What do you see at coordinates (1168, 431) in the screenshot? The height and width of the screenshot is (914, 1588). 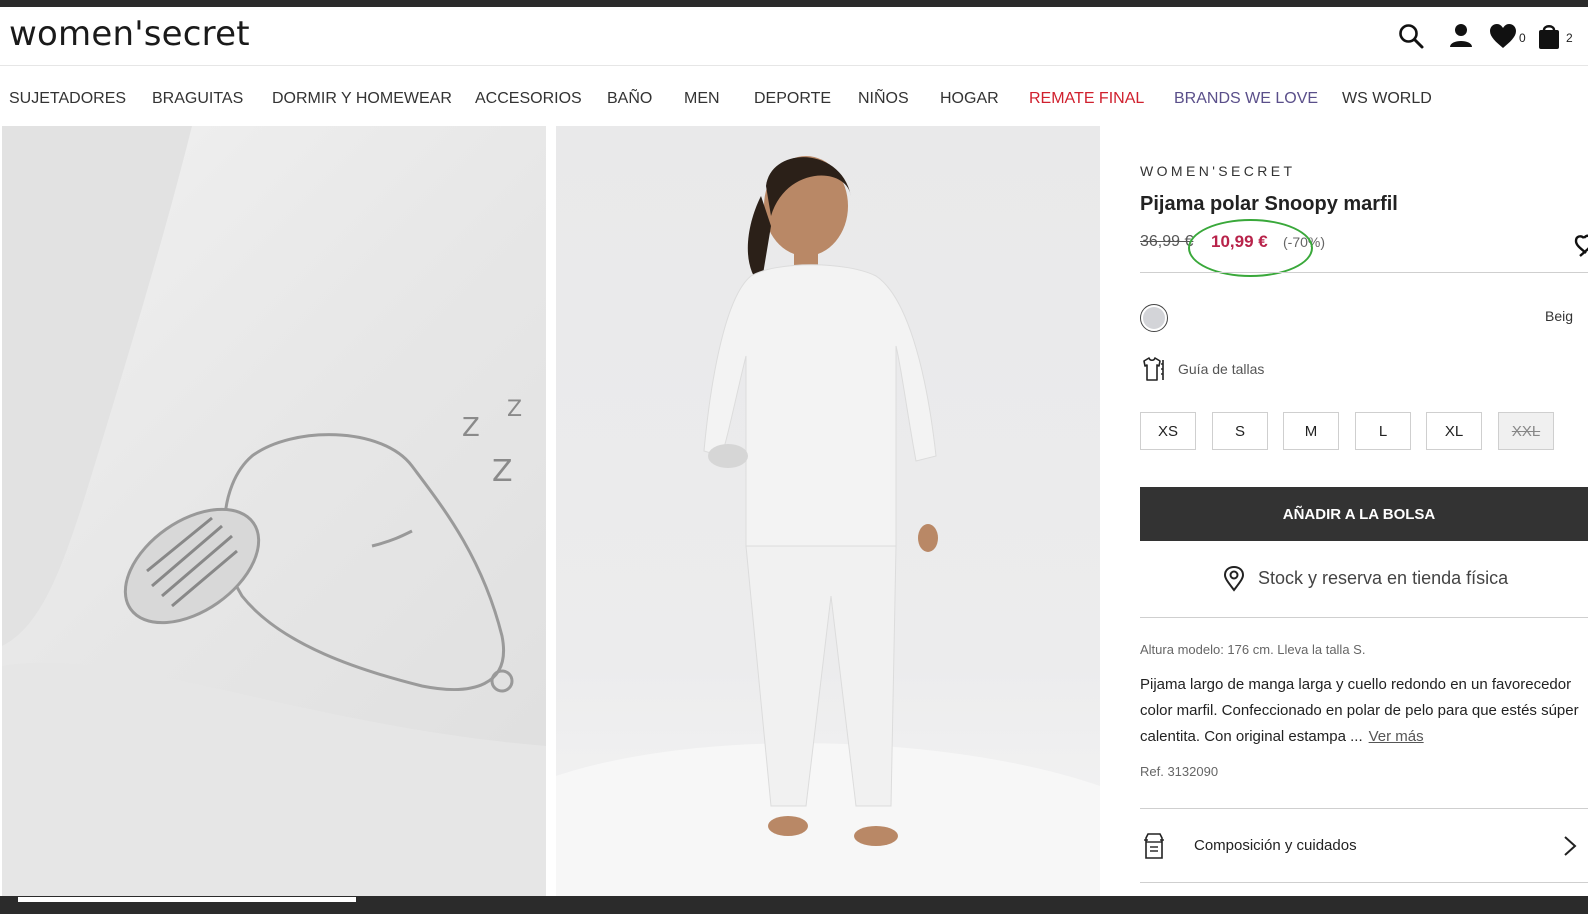 I see `size-option-xs: XS` at bounding box center [1168, 431].